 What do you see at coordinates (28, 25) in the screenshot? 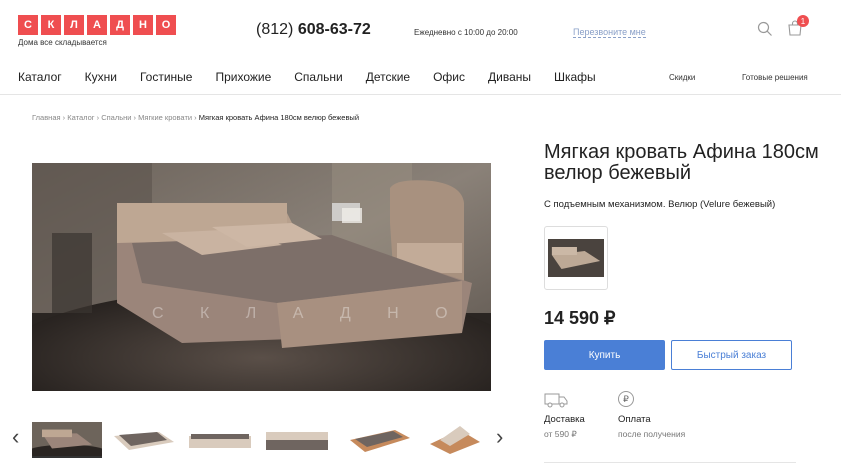
I see `logo-letter: С` at bounding box center [28, 25].